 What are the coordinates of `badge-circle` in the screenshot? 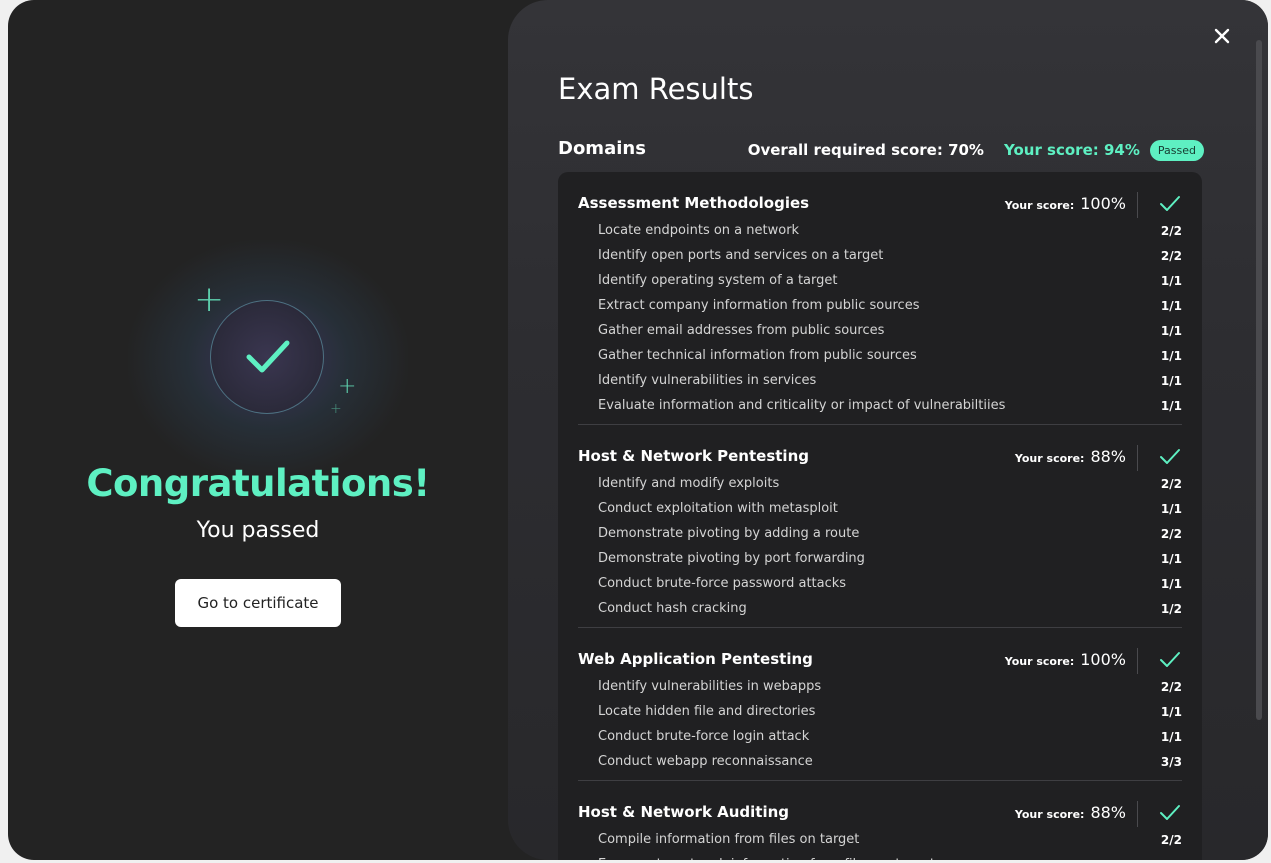 It's located at (267, 357).